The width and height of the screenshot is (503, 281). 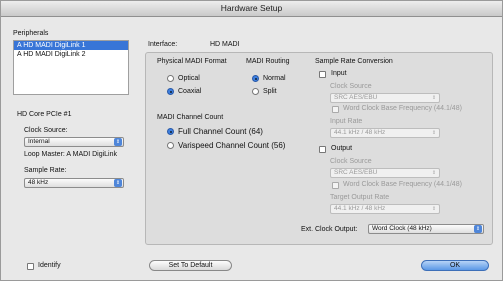 What do you see at coordinates (44, 114) in the screenshot?
I see `core-label: HD Core PCIe #1` at bounding box center [44, 114].